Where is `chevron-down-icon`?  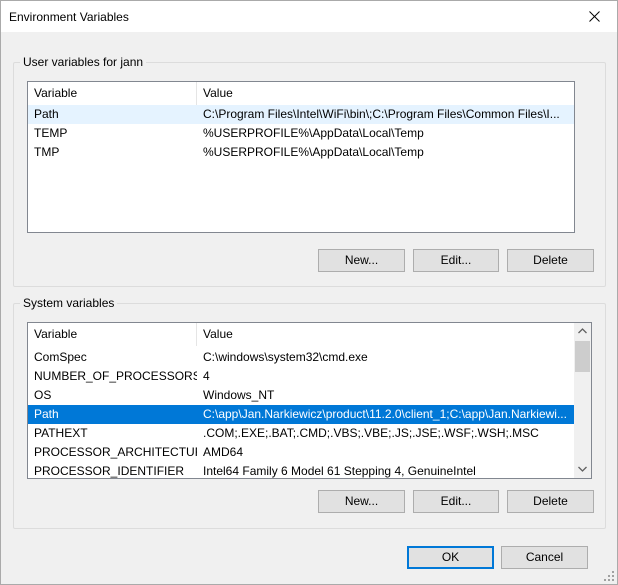
chevron-down-icon is located at coordinates (582, 469).